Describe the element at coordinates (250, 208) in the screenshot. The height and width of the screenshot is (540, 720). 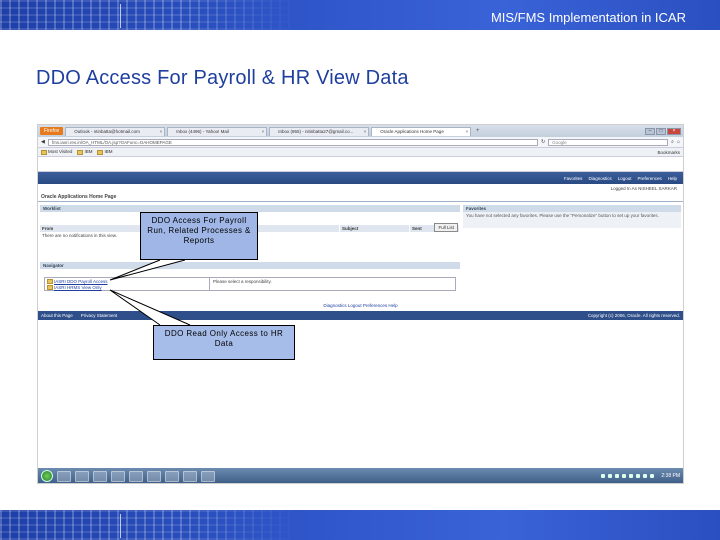
I see `worklist-header: Worklist` at that location.